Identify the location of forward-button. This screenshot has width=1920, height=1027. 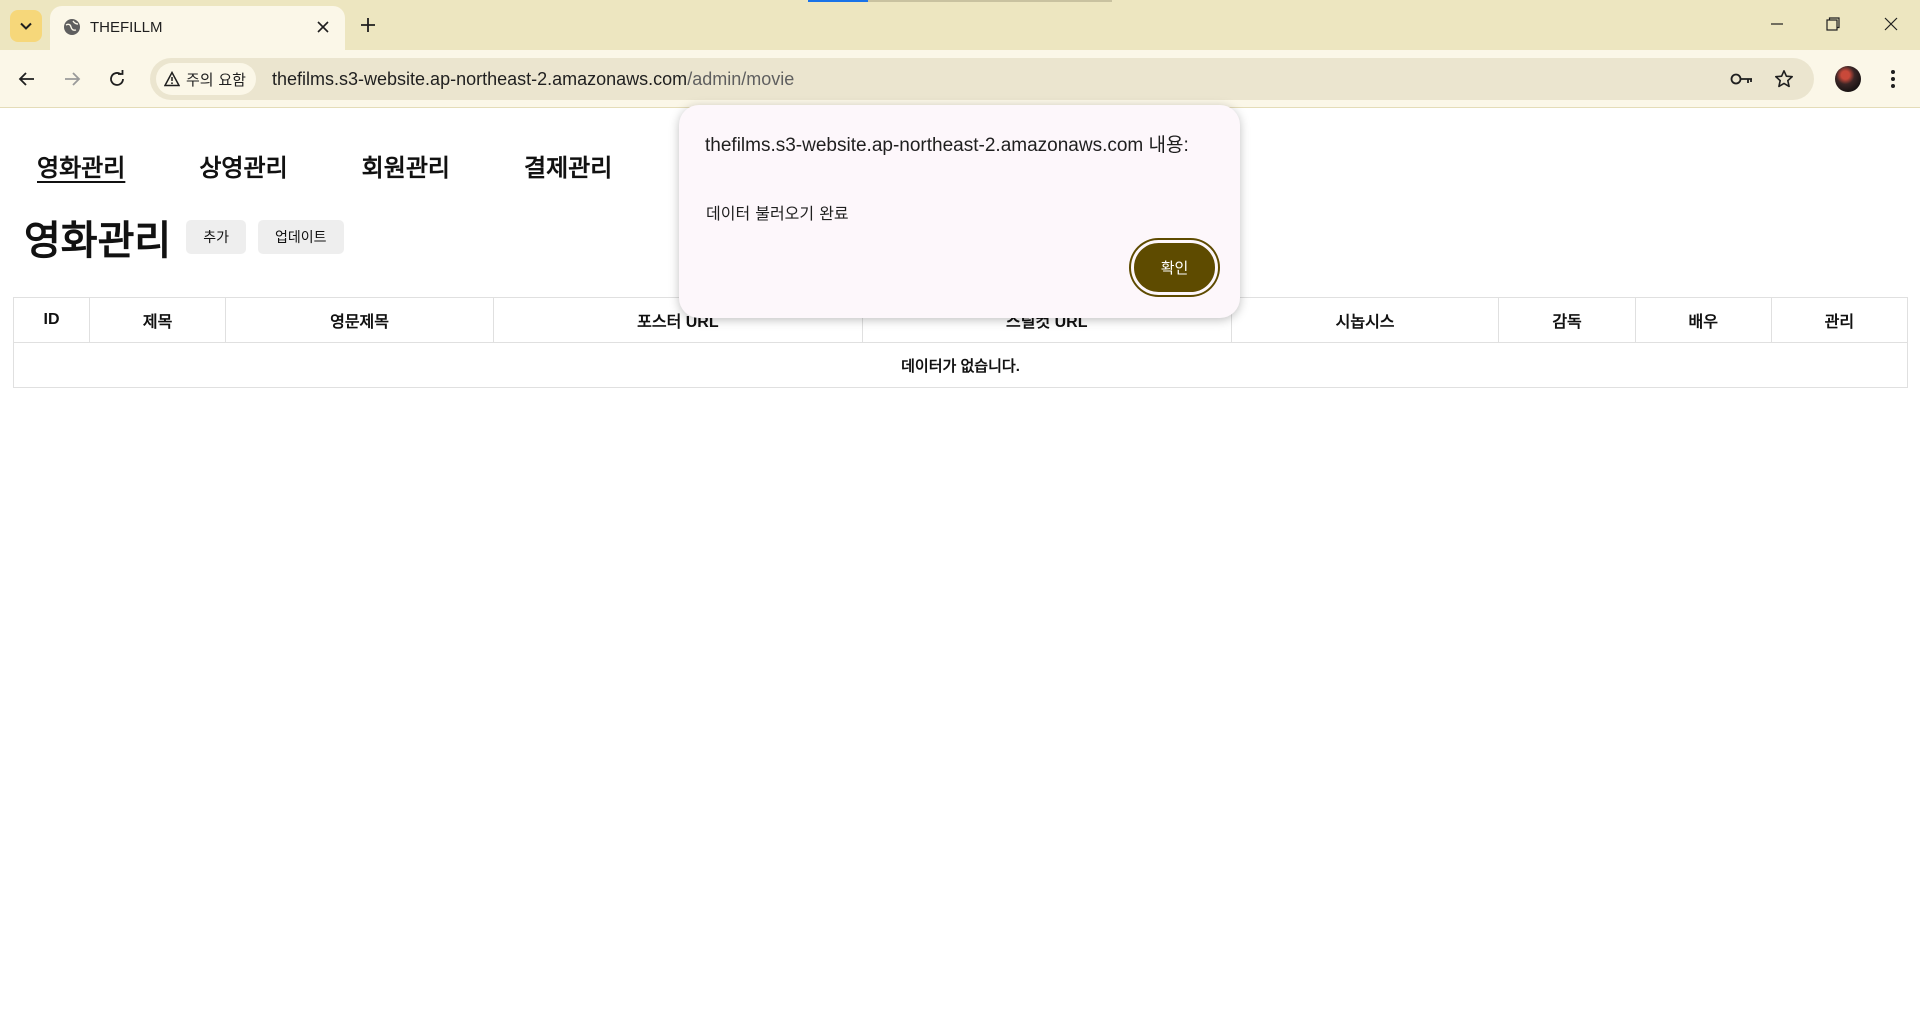
(72, 79).